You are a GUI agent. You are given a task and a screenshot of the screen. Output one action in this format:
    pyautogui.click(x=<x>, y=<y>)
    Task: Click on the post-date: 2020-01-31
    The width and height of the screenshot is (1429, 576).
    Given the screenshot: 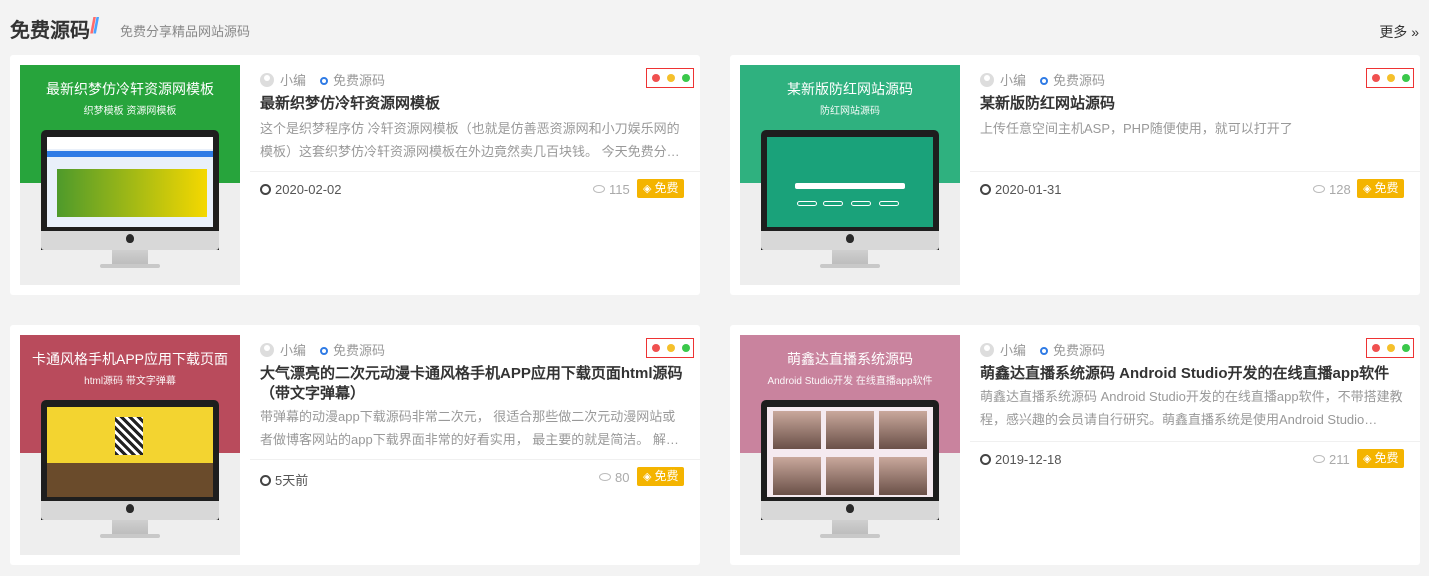 What is the action you would take?
    pyautogui.click(x=1021, y=189)
    